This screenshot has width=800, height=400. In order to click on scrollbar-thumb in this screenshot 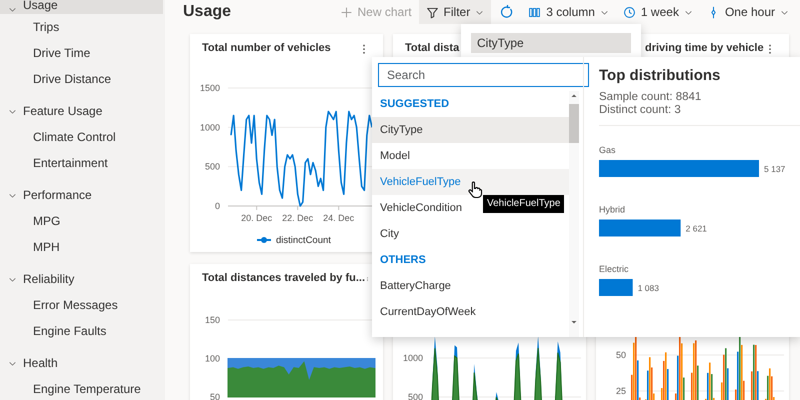, I will do `click(574, 123)`.